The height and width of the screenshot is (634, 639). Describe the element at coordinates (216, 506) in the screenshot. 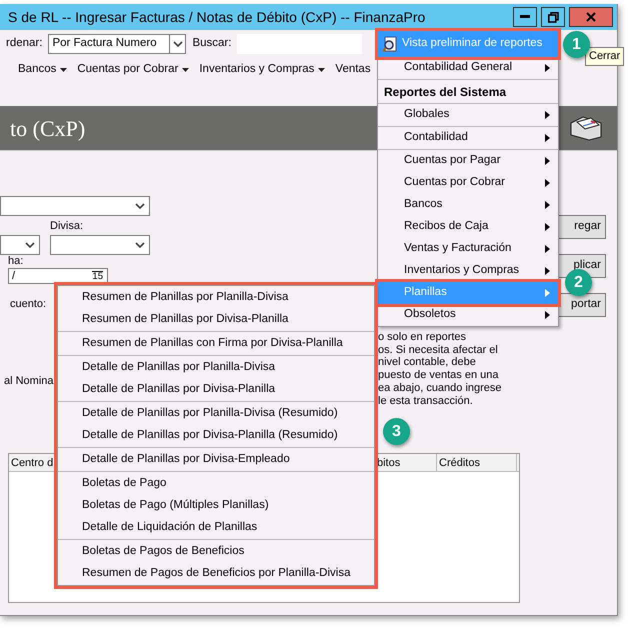

I see `submenu-item: Boletas de Pago (Múltiples Planillas)` at that location.